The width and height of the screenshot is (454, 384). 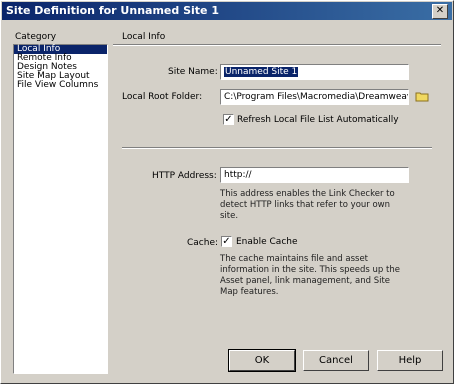 What do you see at coordinates (277, 45) in the screenshot?
I see `section-divider` at bounding box center [277, 45].